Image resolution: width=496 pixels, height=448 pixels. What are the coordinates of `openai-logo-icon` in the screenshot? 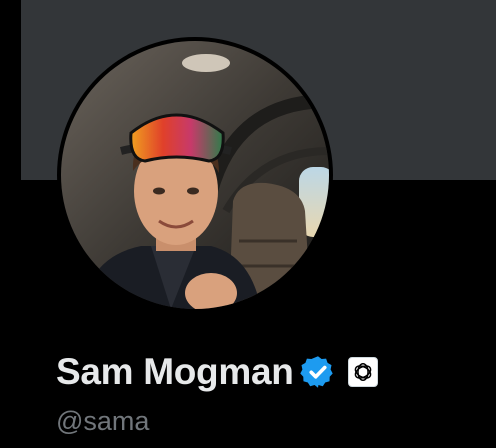 It's located at (362, 372).